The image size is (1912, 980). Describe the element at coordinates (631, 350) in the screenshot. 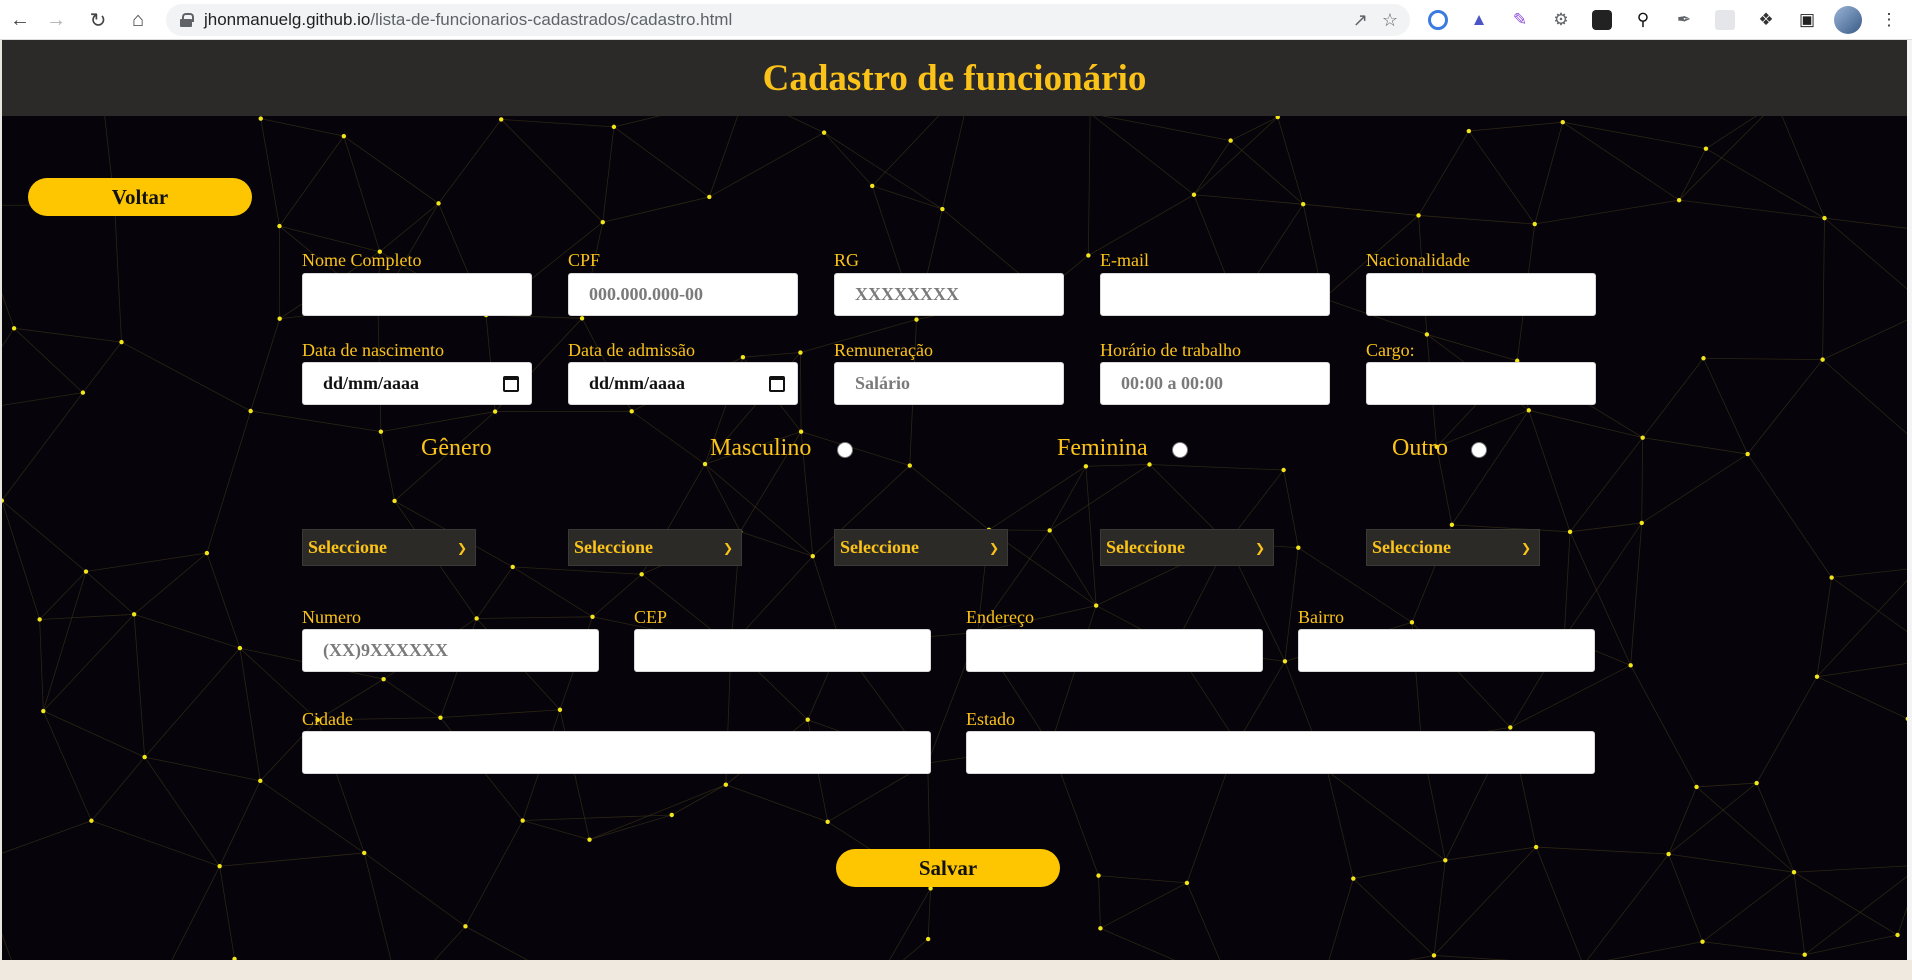

I see `label-data-admissao: Data de admissão` at that location.